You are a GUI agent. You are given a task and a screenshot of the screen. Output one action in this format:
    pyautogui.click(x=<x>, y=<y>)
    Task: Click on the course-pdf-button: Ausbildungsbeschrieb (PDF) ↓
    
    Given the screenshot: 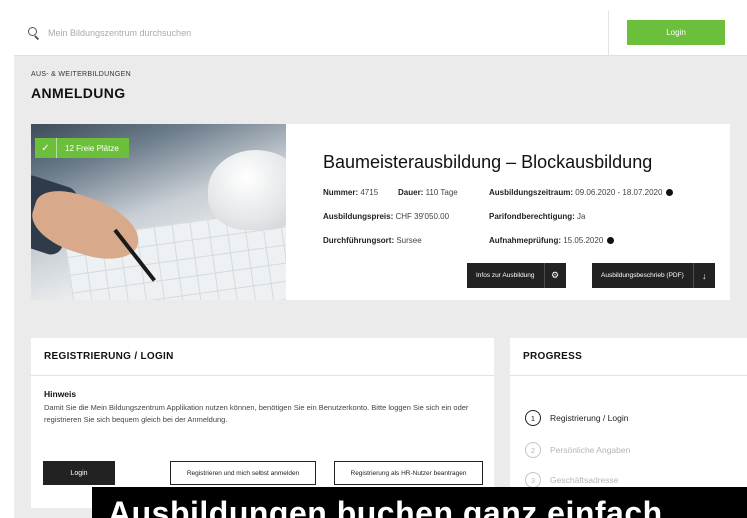 What is the action you would take?
    pyautogui.click(x=653, y=275)
    